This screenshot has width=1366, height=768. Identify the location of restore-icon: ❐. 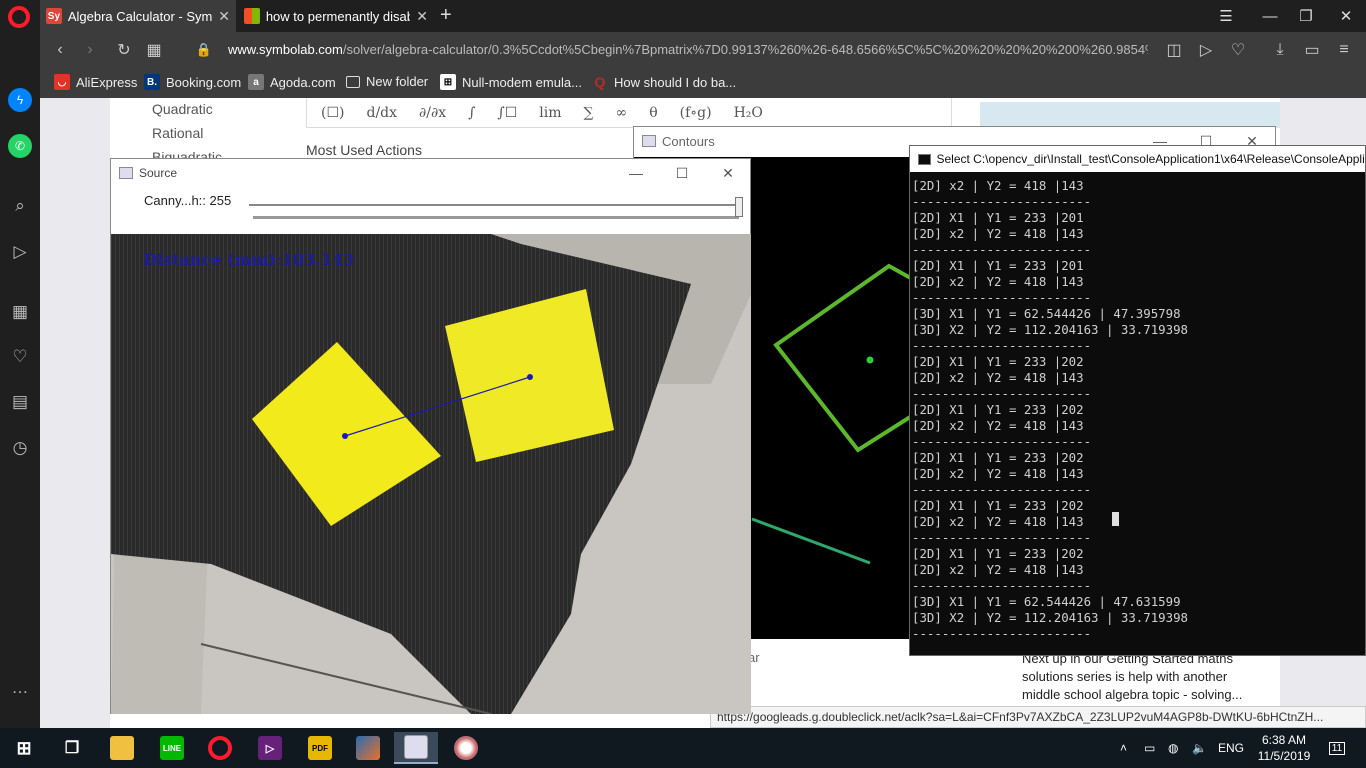
(1306, 16).